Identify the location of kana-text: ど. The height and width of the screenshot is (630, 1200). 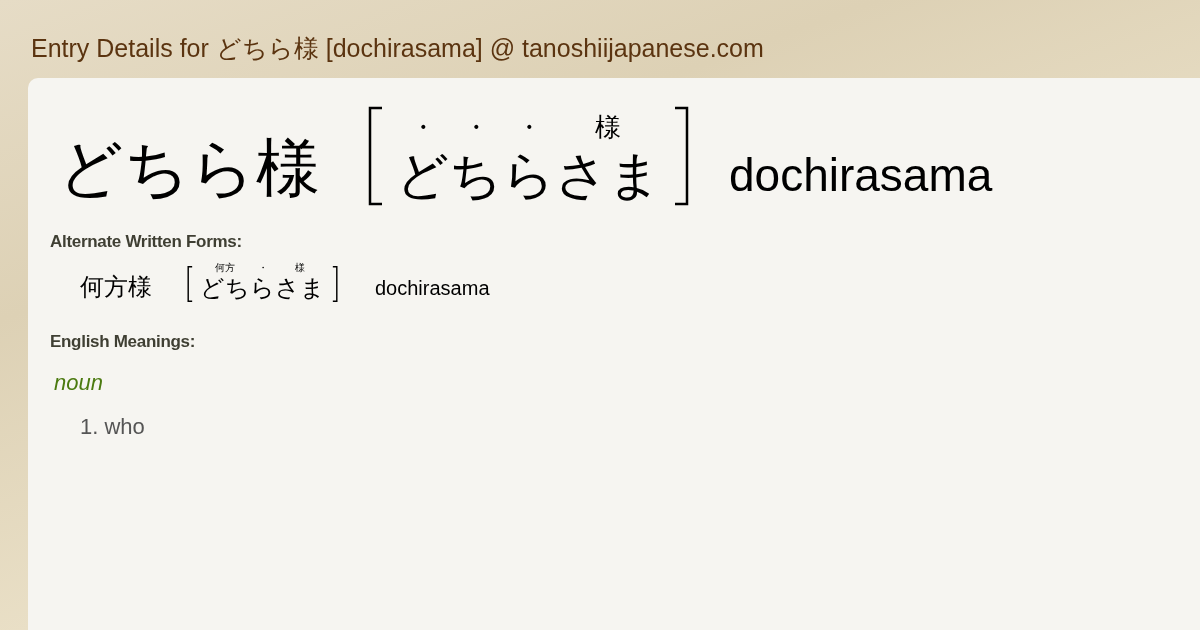
(422, 175).